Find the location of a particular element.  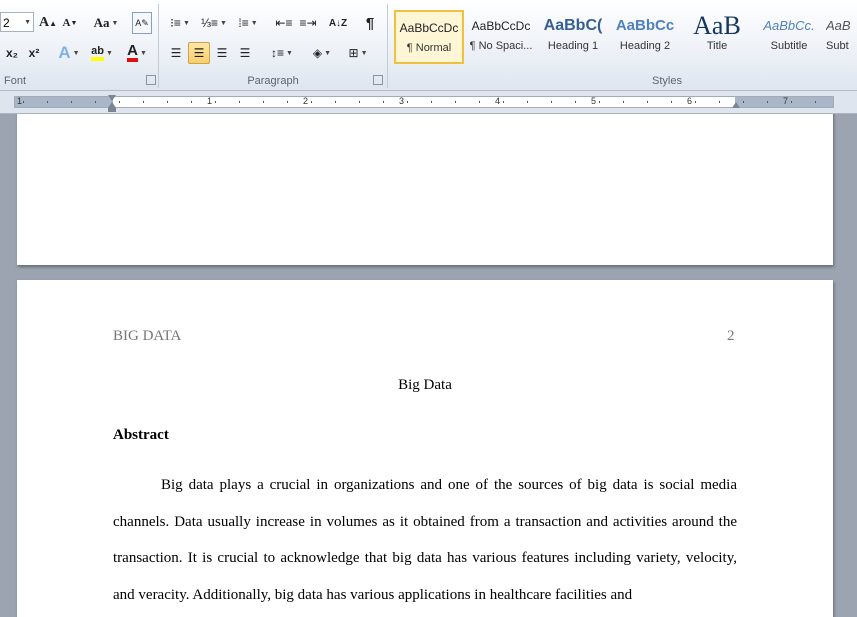

ribbon: 2 ▼ A ▲ A ▼ Aa ▼ A✎ x₂ x² A ▼ ab ▼ A ▼ Font is located at coordinates (428, 45).